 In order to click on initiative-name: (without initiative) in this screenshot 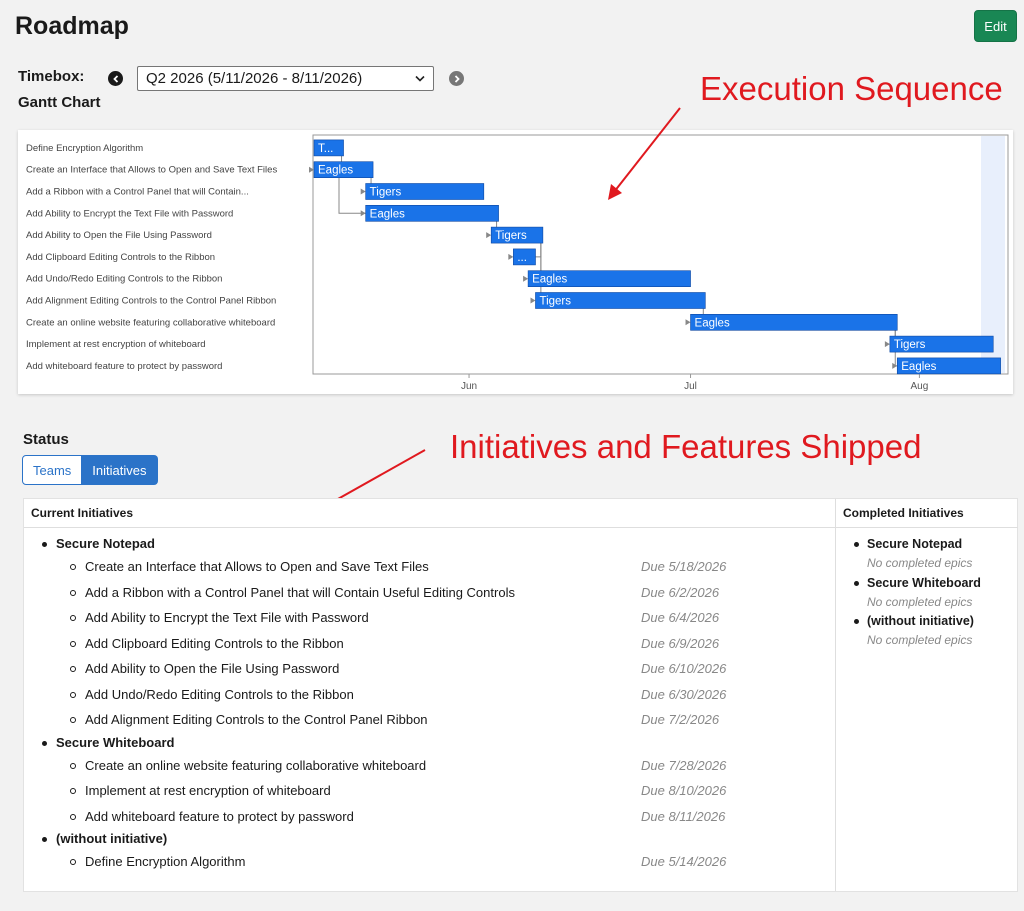, I will do `click(429, 839)`.